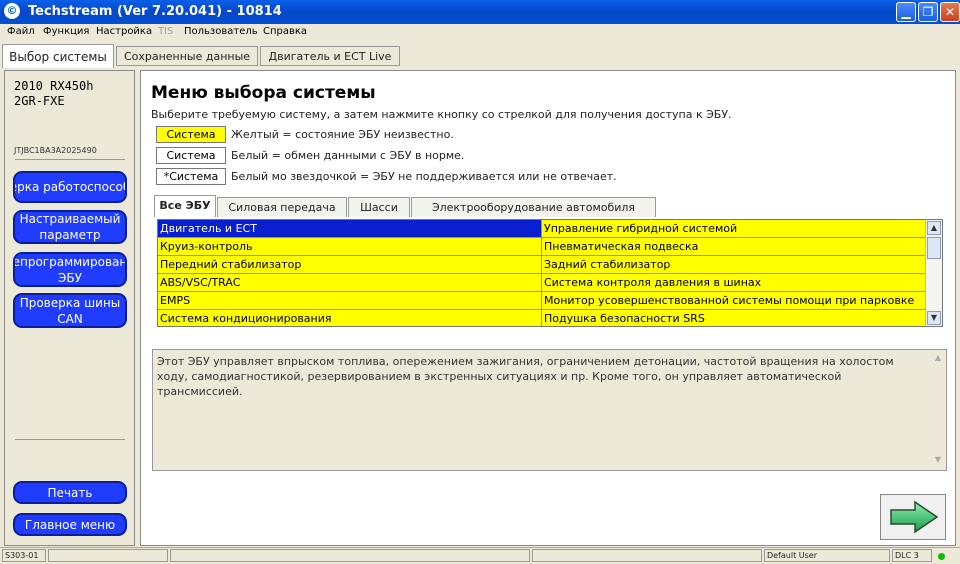  I want to click on ecu-list-scrollbar: ▲ ▼, so click(933, 273).